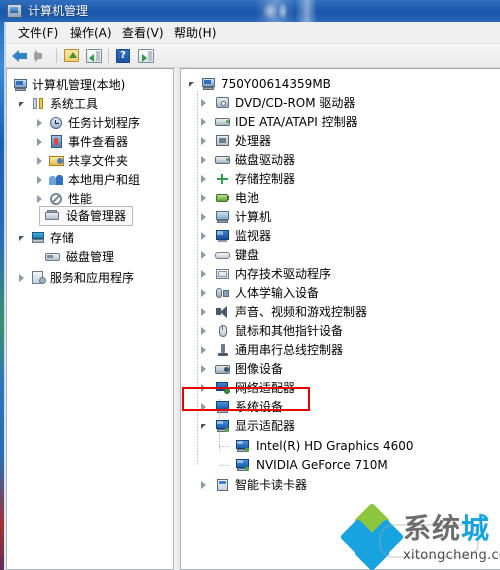 The width and height of the screenshot is (500, 570). What do you see at coordinates (222, 103) in the screenshot?
I see `dvd-cdrom-icon` at bounding box center [222, 103].